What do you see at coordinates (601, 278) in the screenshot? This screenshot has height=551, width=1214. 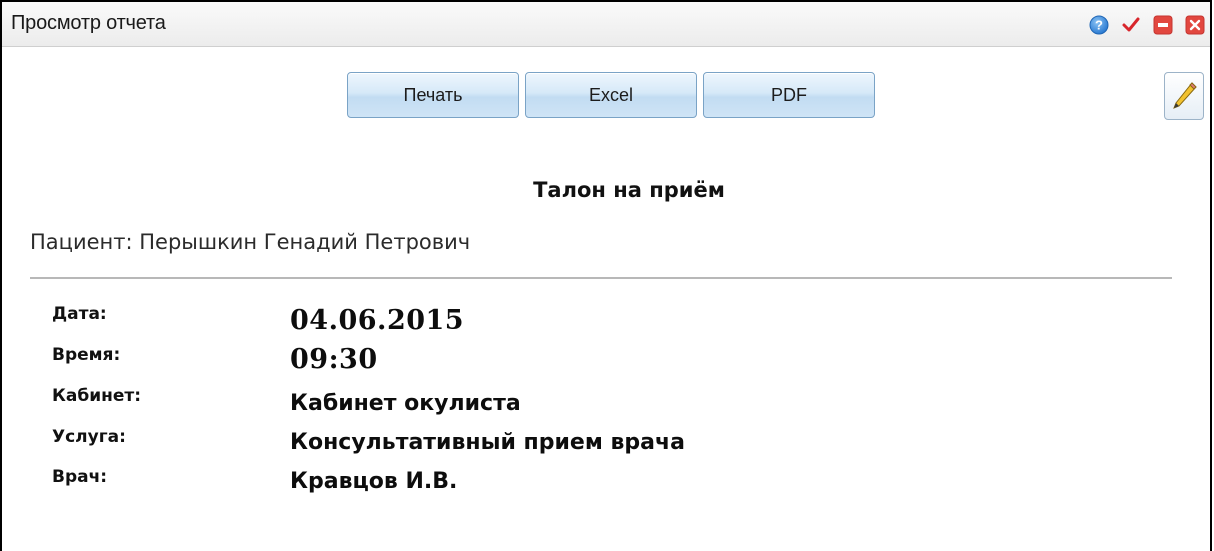 I see `divider` at bounding box center [601, 278].